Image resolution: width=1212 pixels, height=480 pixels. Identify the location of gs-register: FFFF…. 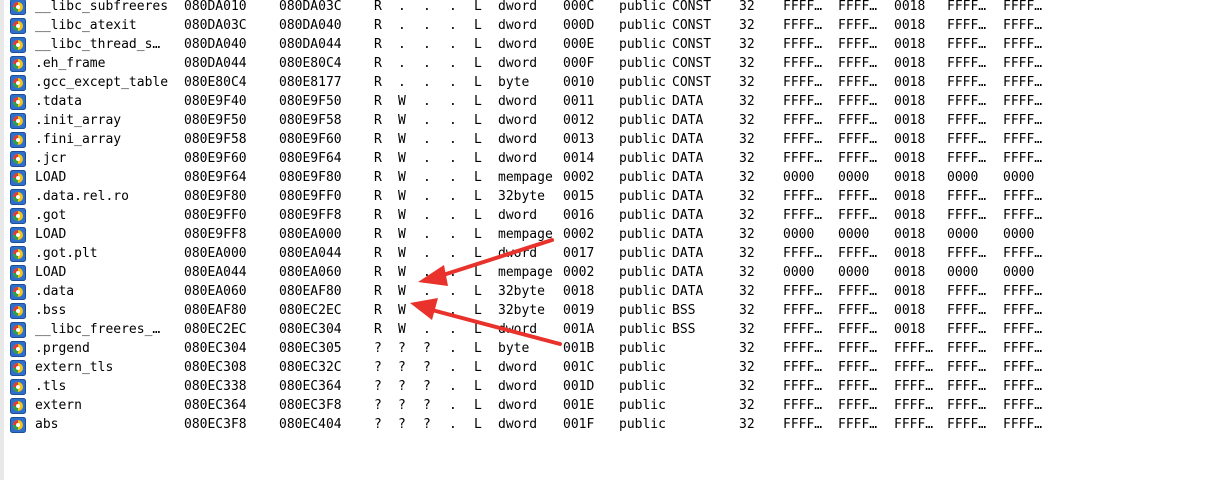
(1023, 310).